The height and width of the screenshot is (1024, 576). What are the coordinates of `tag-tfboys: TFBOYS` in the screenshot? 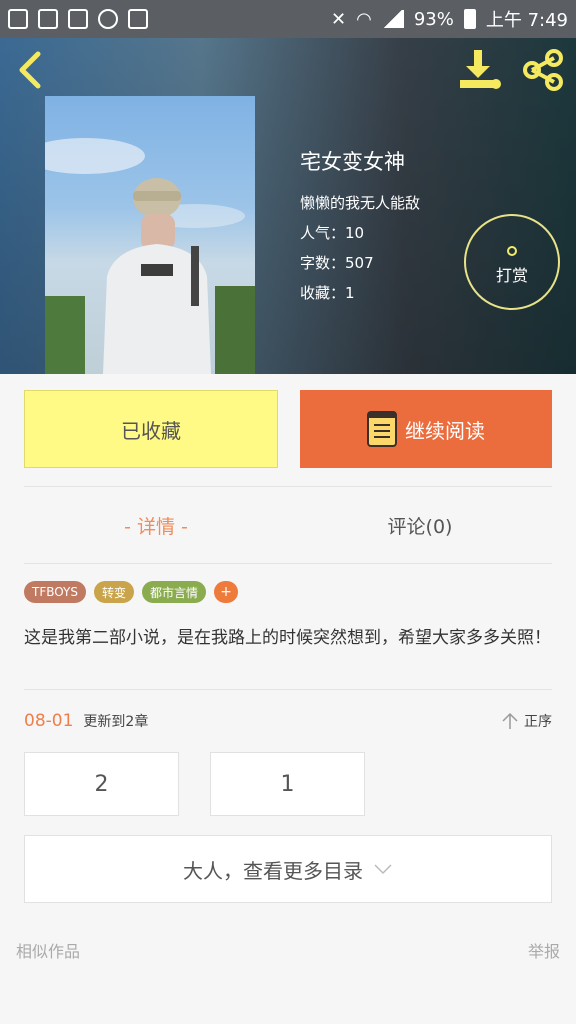 It's located at (55, 592).